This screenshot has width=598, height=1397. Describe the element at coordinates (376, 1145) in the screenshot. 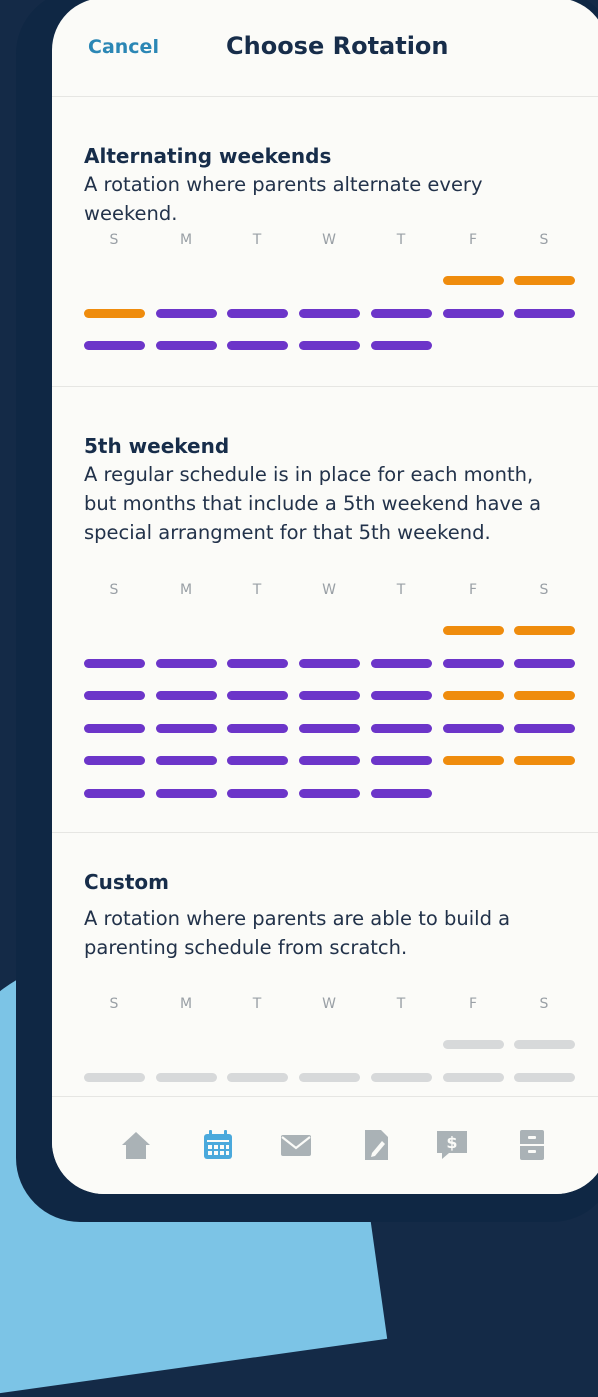

I see `document-edit-icon` at that location.